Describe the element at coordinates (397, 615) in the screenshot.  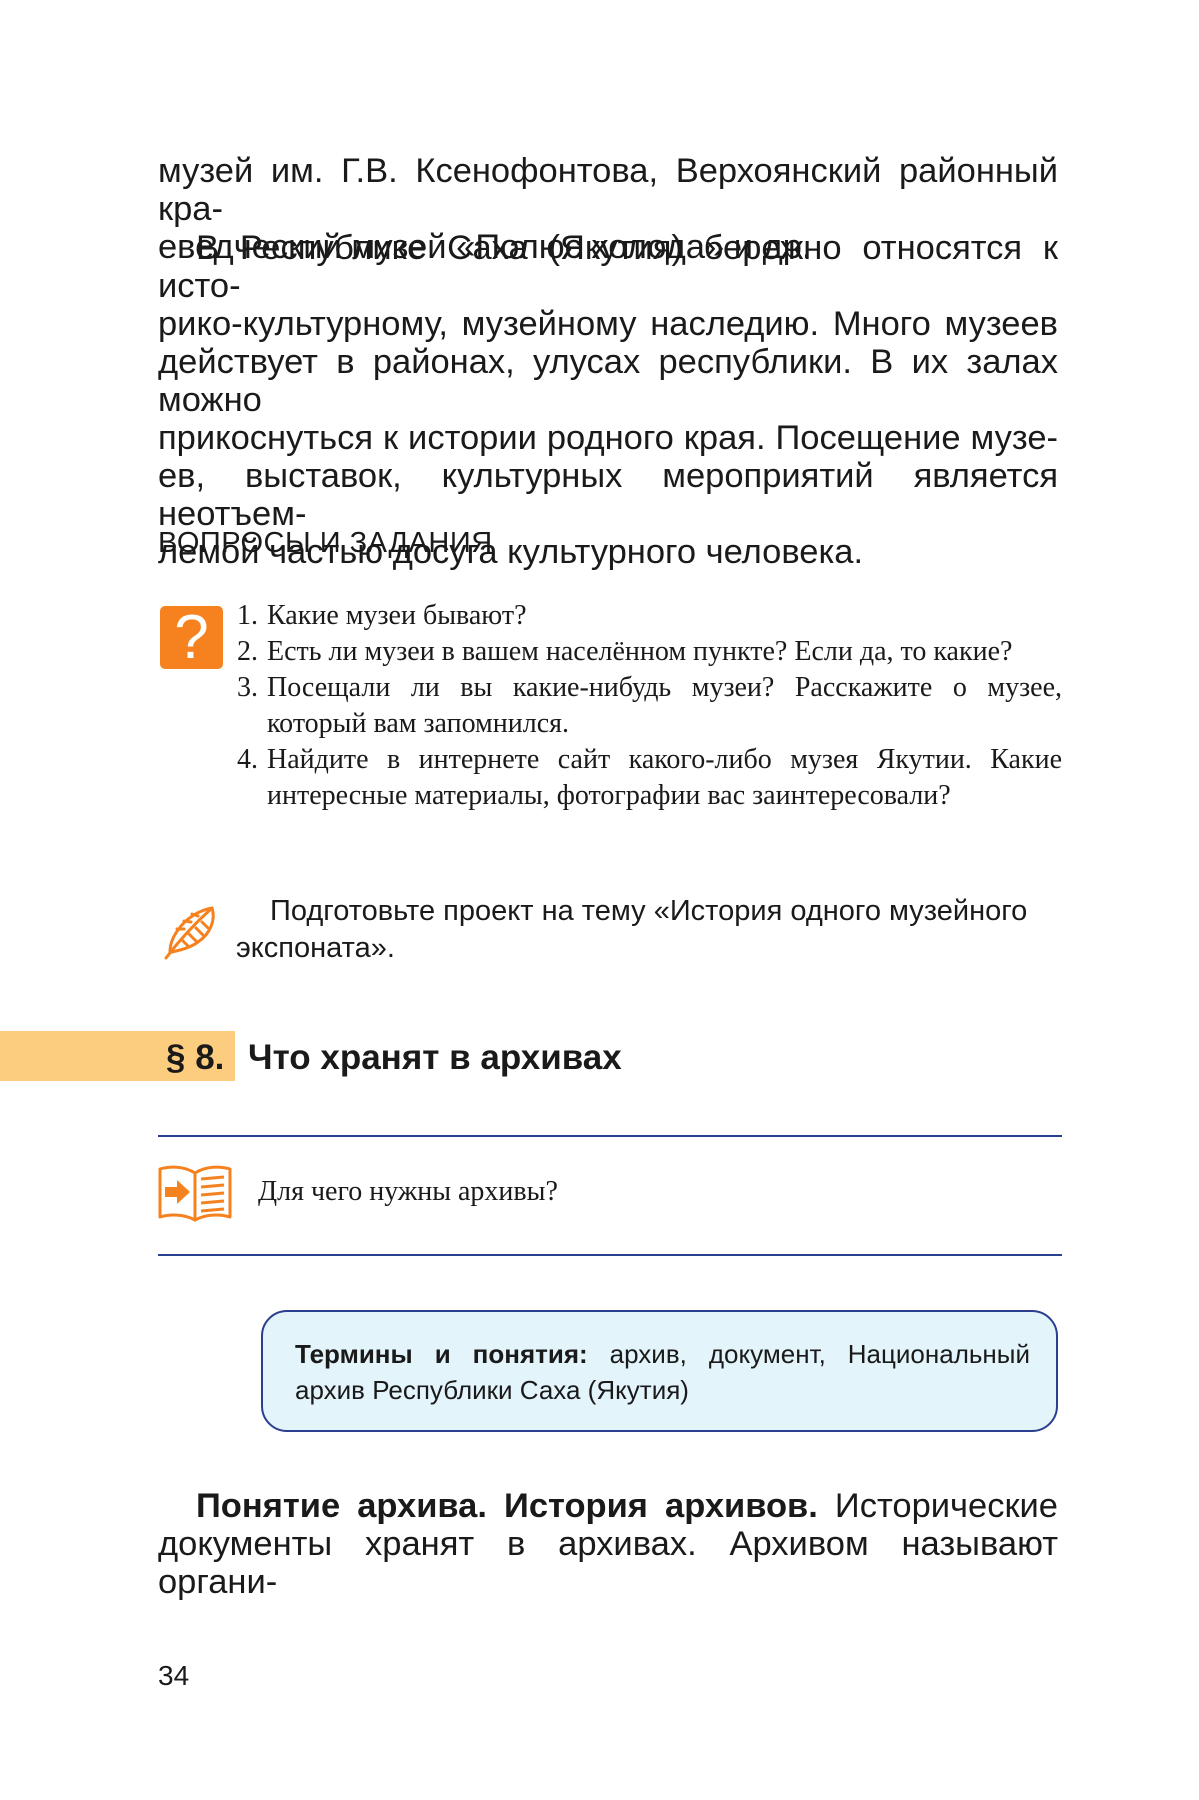
I see `question-text: Какие музеи бывают?` at that location.